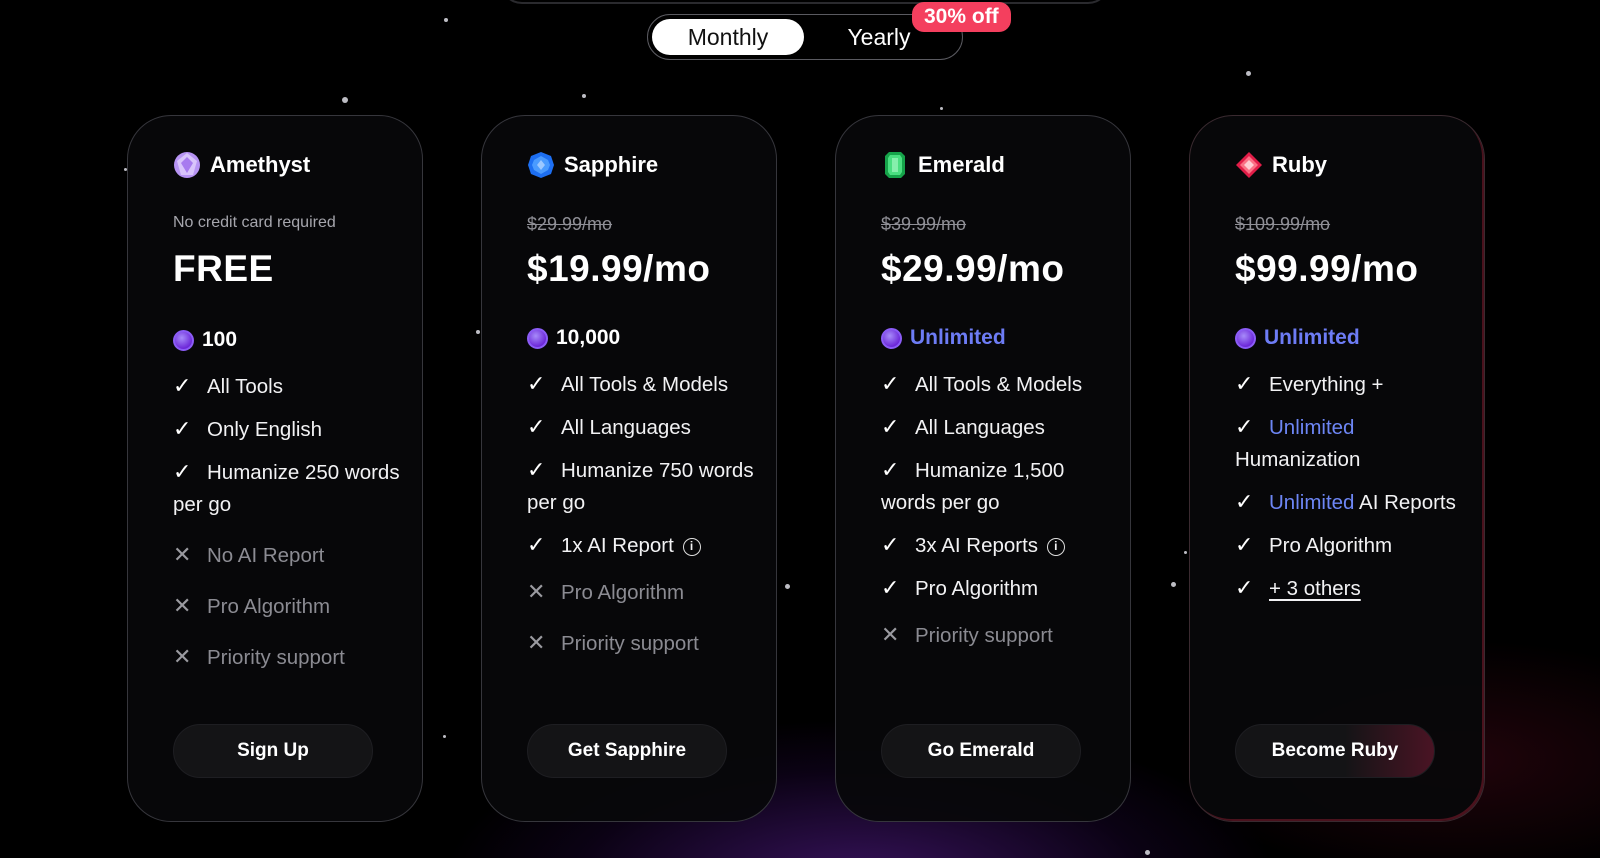 The width and height of the screenshot is (1600, 858). Describe the element at coordinates (297, 165) in the screenshot. I see `plan-header: Amethyst` at that location.